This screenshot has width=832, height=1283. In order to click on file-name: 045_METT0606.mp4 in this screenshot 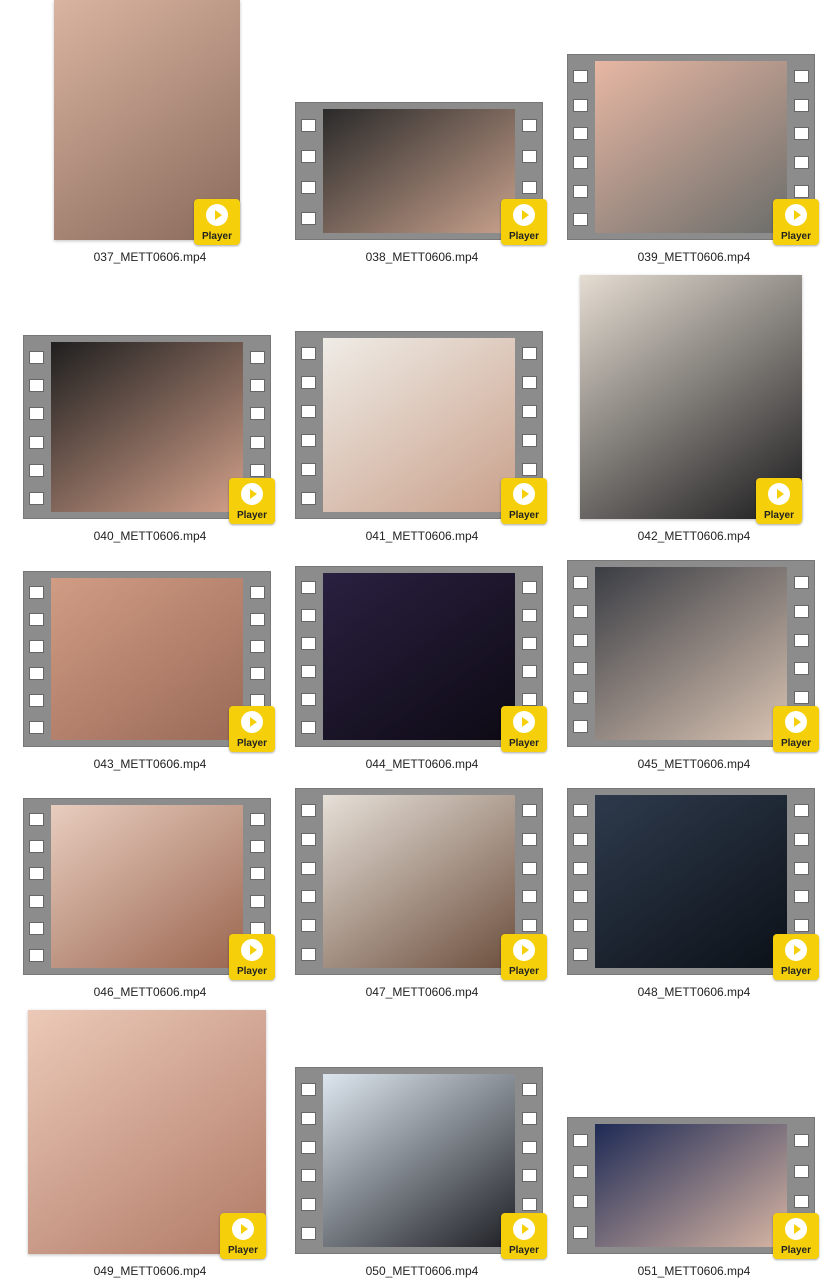, I will do `click(694, 764)`.